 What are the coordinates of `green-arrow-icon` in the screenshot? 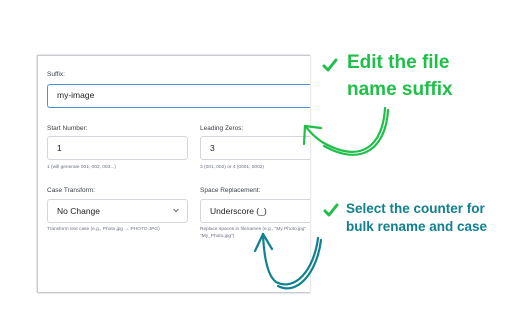 It's located at (346, 131).